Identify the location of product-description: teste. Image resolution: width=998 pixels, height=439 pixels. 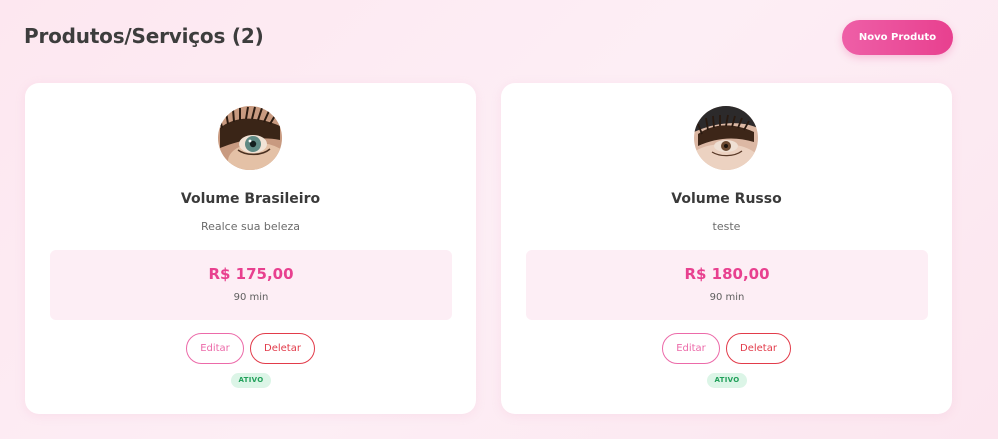
(726, 226).